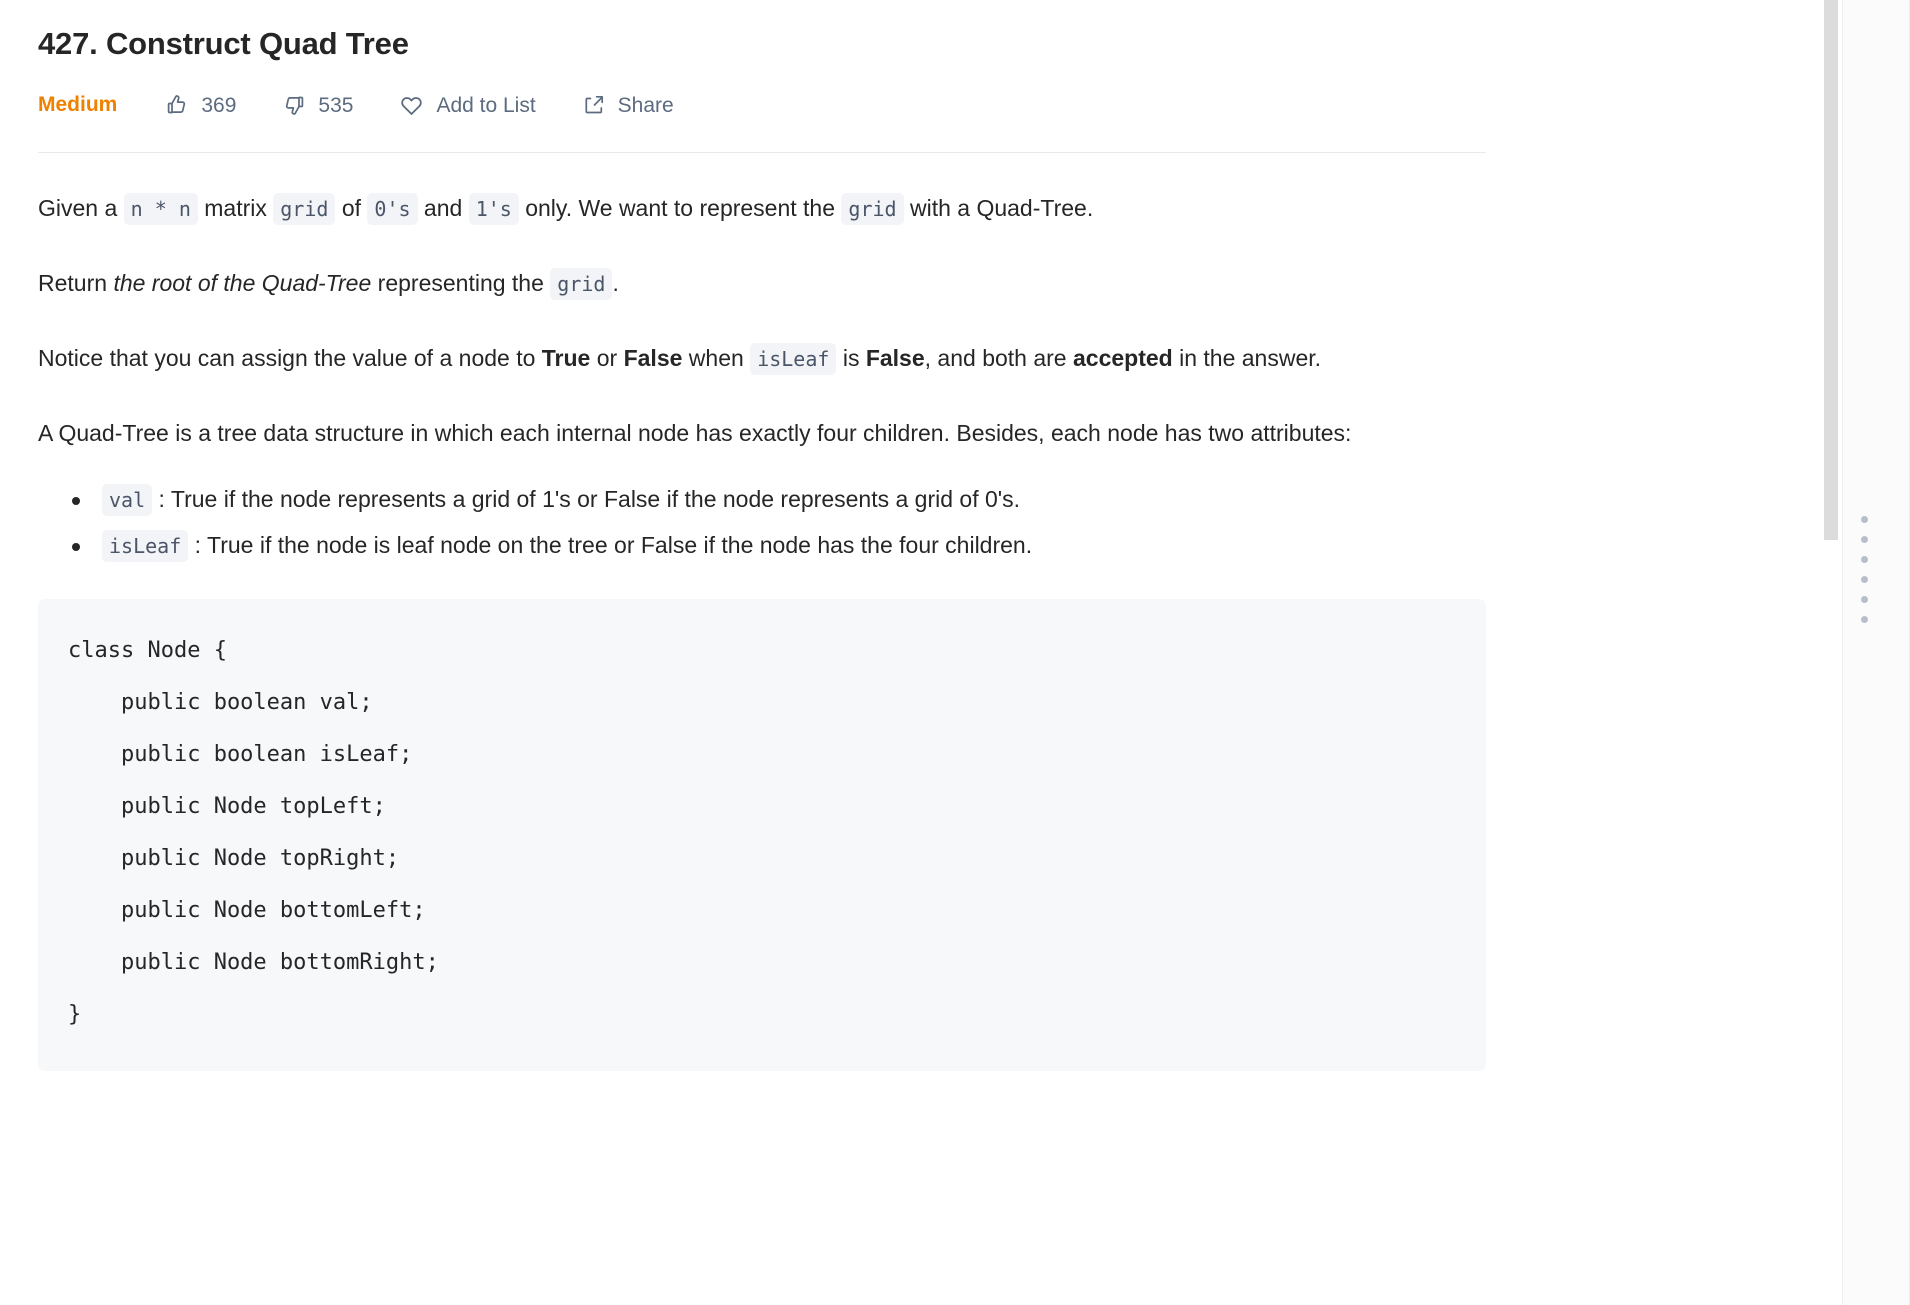 The width and height of the screenshot is (1910, 1305). Describe the element at coordinates (411, 105) in the screenshot. I see `heart-icon` at that location.